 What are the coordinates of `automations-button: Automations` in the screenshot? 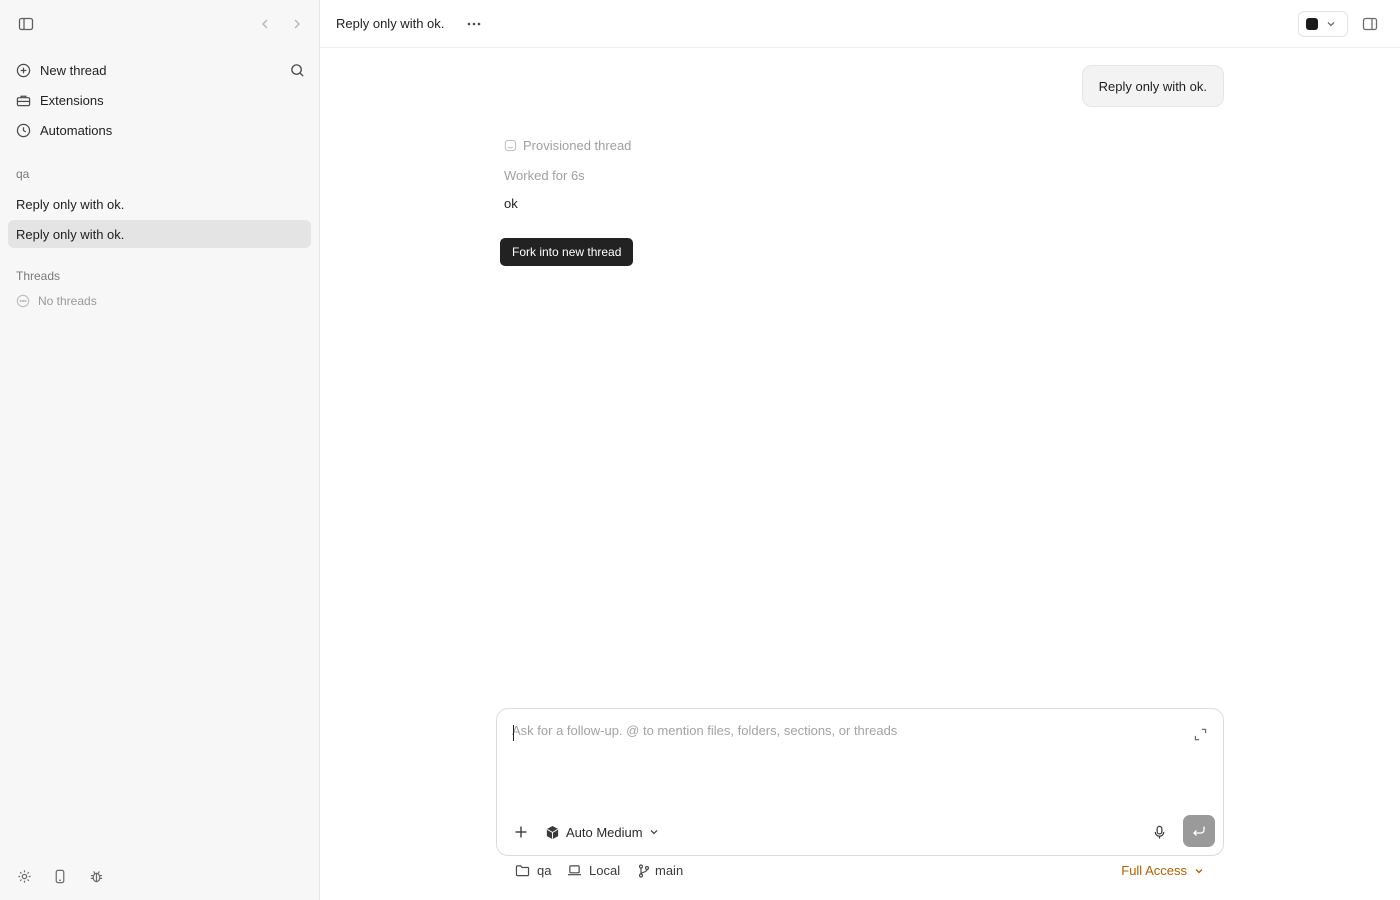 It's located at (159, 130).